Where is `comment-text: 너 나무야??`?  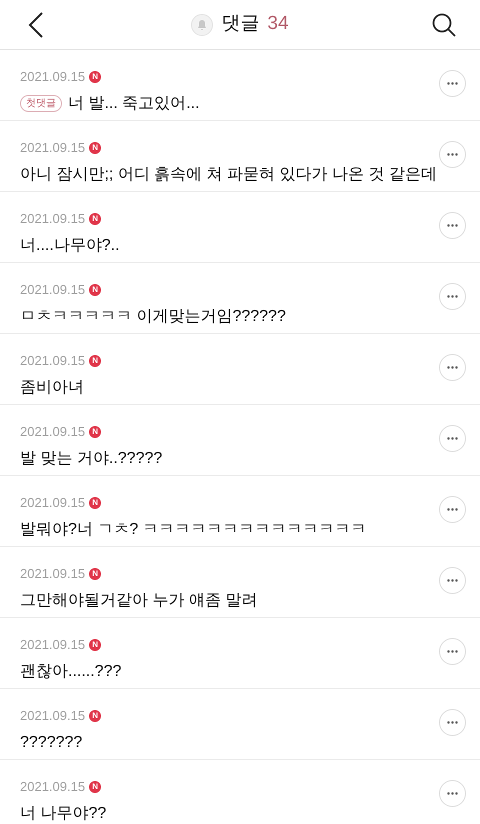
comment-text: 너 나무야?? is located at coordinates (63, 814).